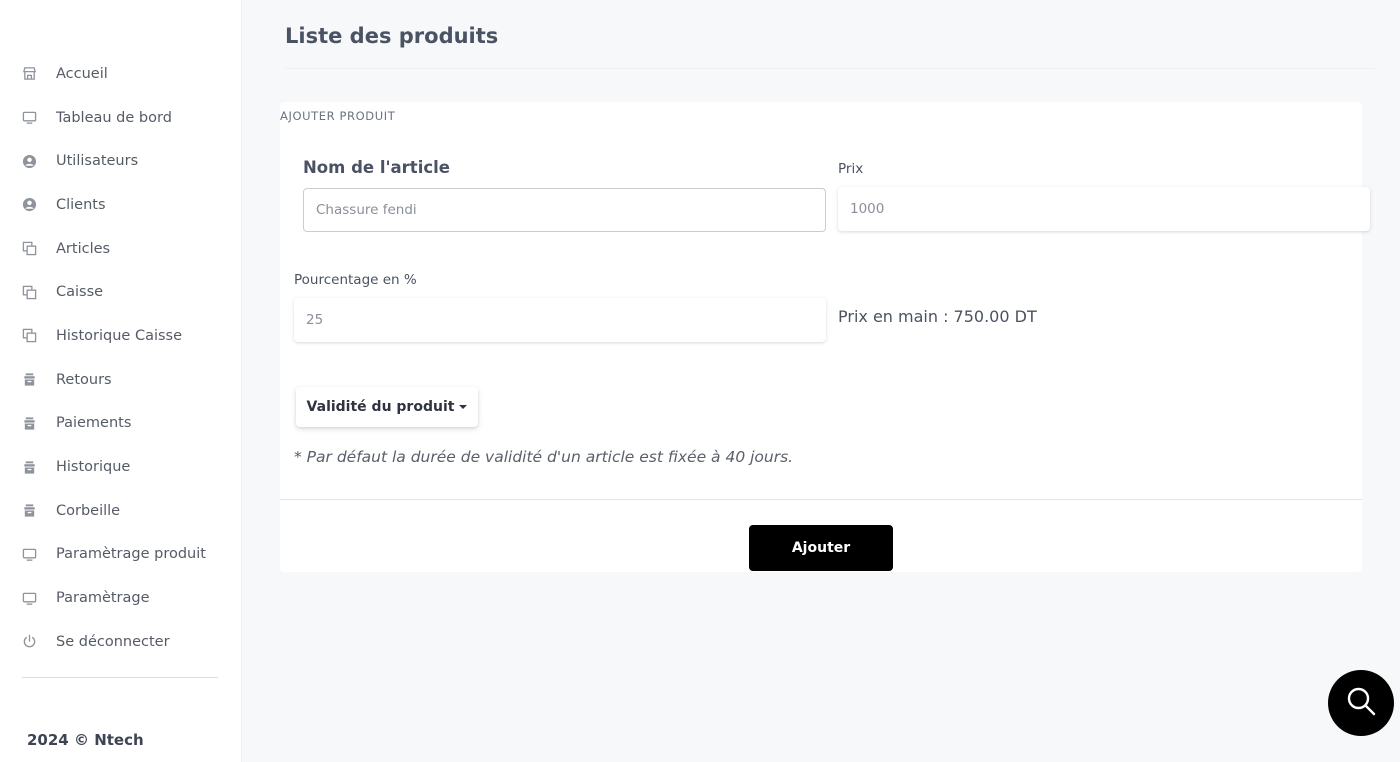 Image resolution: width=1400 pixels, height=762 pixels. What do you see at coordinates (121, 205) in the screenshot?
I see `sidebar-item-clients: Clients` at bounding box center [121, 205].